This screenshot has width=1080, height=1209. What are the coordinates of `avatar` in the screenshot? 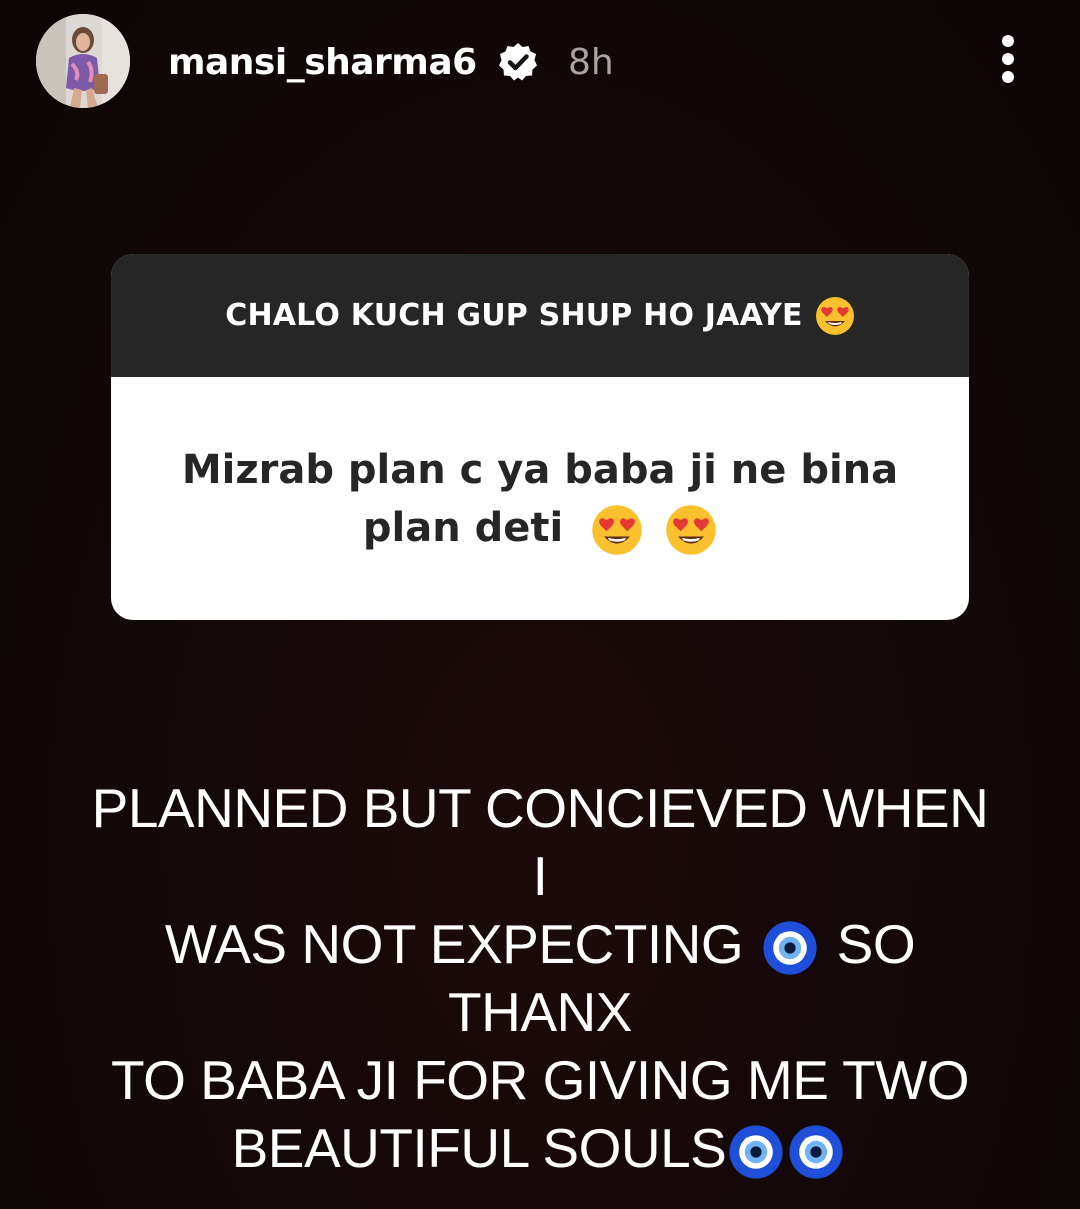 It's located at (83, 61).